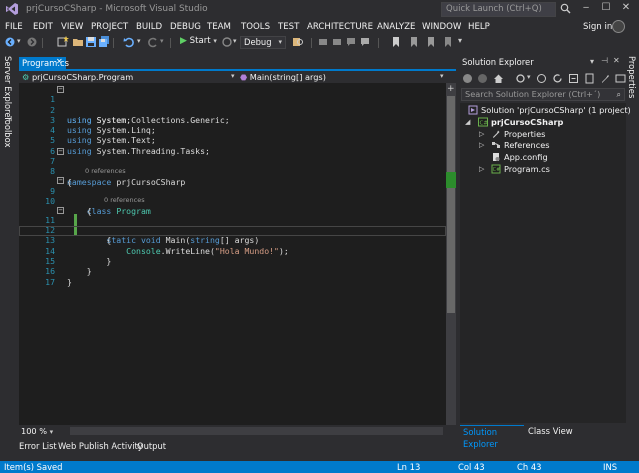 This screenshot has width=639, height=473. Describe the element at coordinates (14, 27) in the screenshot. I see `menu-file: FILE` at that location.